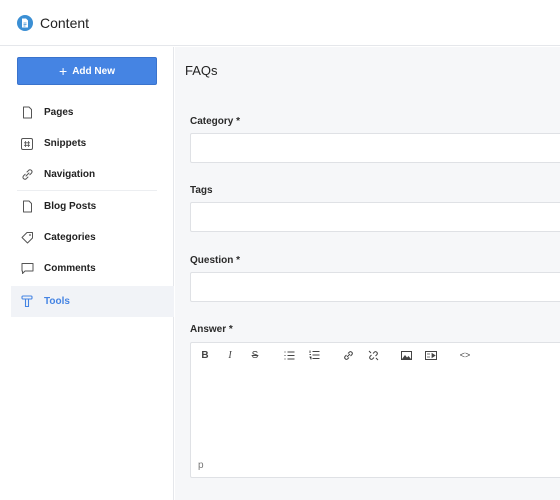 Image resolution: width=560 pixels, height=500 pixels. I want to click on category-input, so click(375, 148).